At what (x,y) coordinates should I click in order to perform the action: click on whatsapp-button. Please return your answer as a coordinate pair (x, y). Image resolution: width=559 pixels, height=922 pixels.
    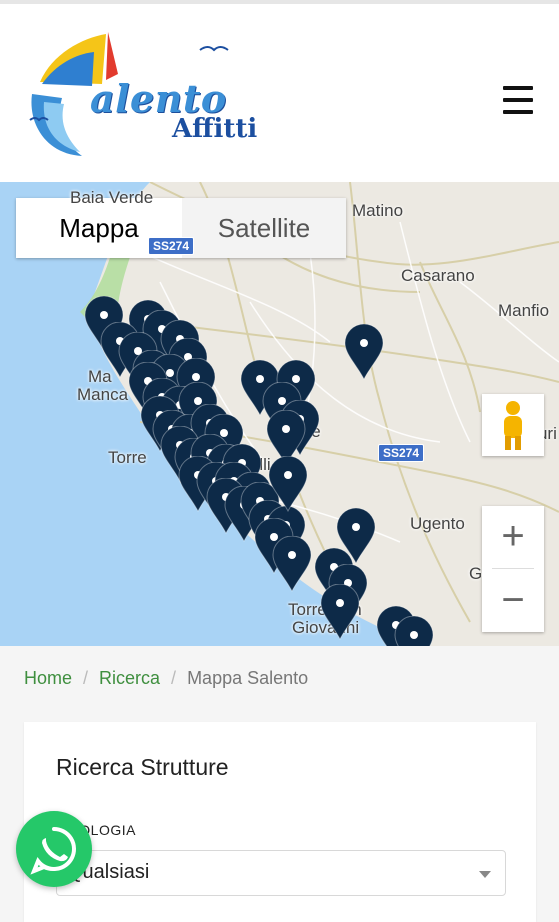
    Looking at the image, I should click on (54, 849).